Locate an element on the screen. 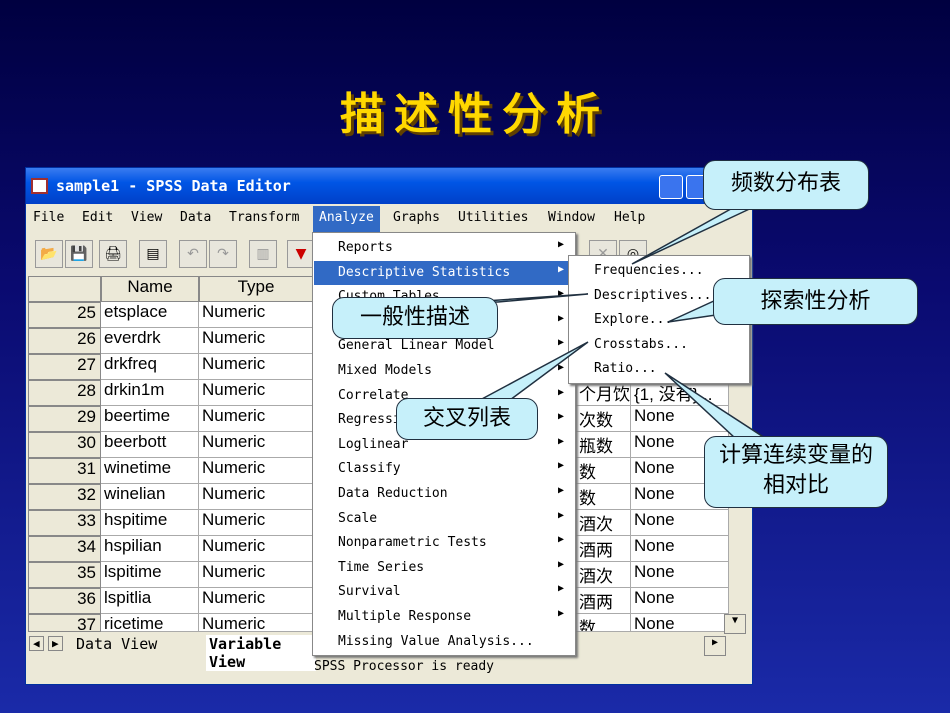 The height and width of the screenshot is (713, 950). callout-general-description: 一般性描述 is located at coordinates (415, 318).